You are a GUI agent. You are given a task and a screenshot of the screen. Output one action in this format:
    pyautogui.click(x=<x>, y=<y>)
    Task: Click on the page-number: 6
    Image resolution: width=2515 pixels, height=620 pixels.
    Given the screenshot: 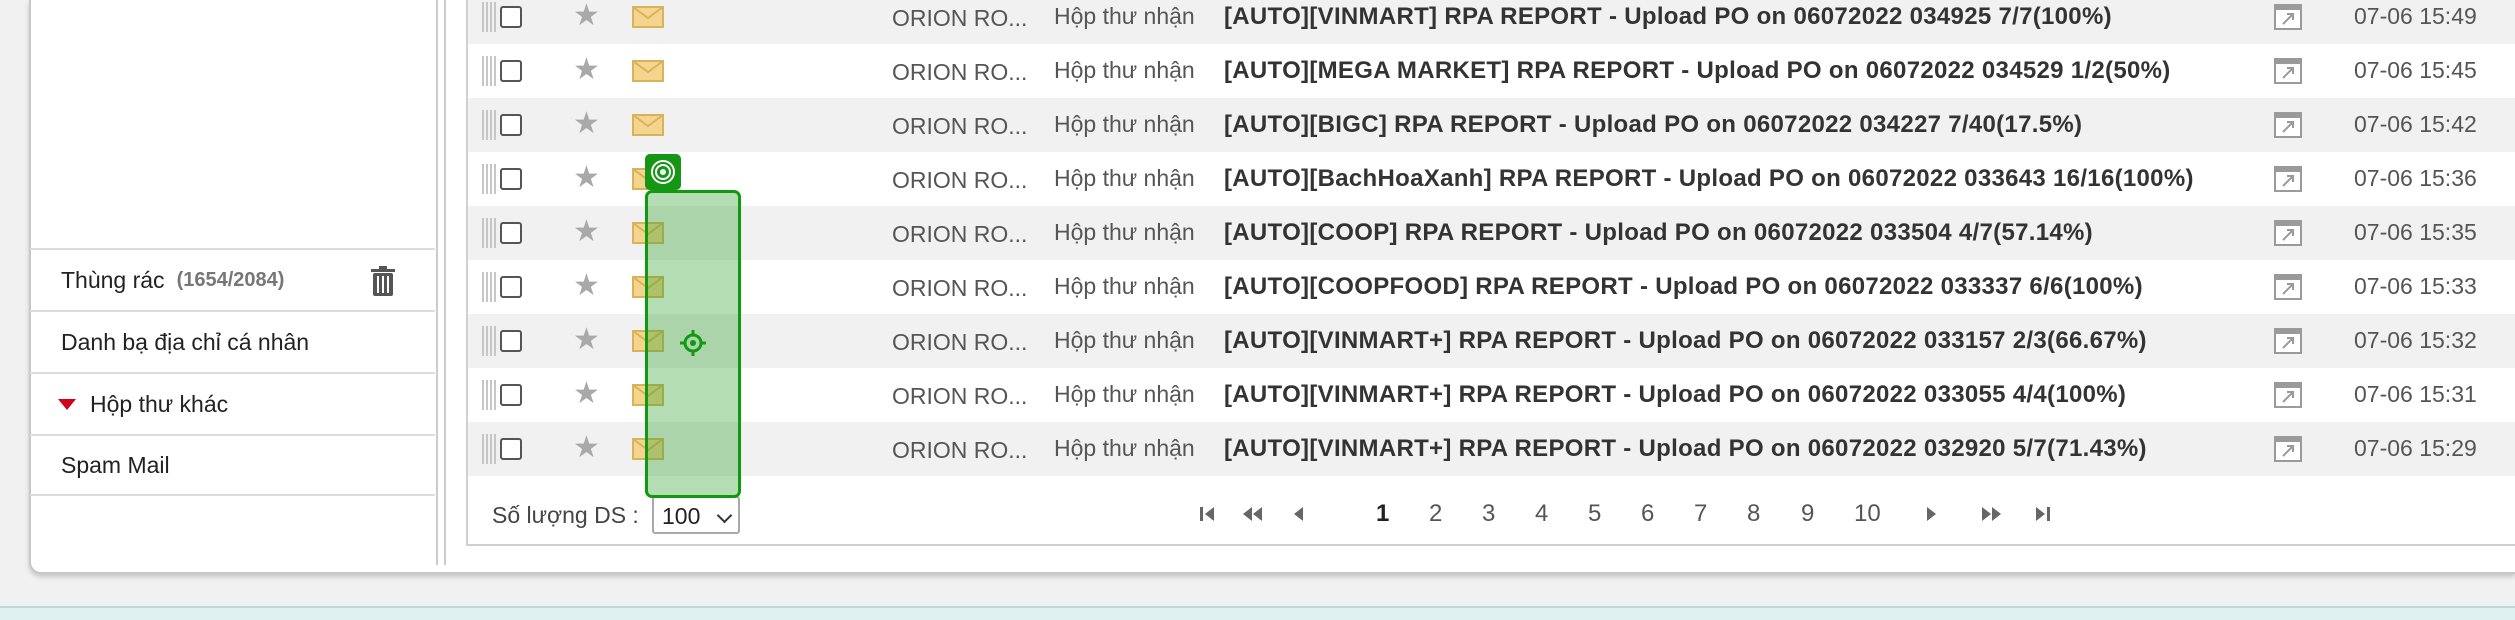 What is the action you would take?
    pyautogui.click(x=1647, y=514)
    